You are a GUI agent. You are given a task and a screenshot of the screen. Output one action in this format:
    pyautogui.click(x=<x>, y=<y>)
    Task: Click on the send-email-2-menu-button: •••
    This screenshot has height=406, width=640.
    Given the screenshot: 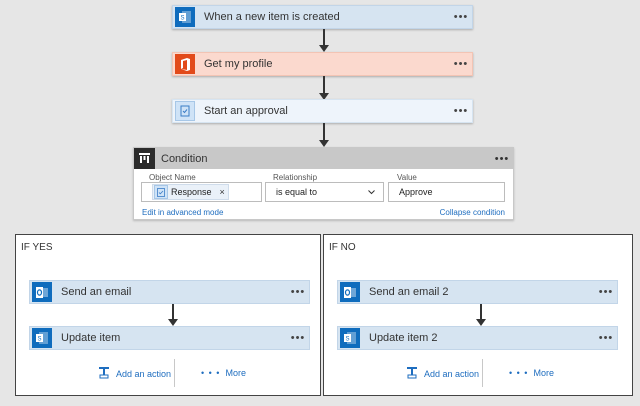 What is the action you would take?
    pyautogui.click(x=606, y=292)
    